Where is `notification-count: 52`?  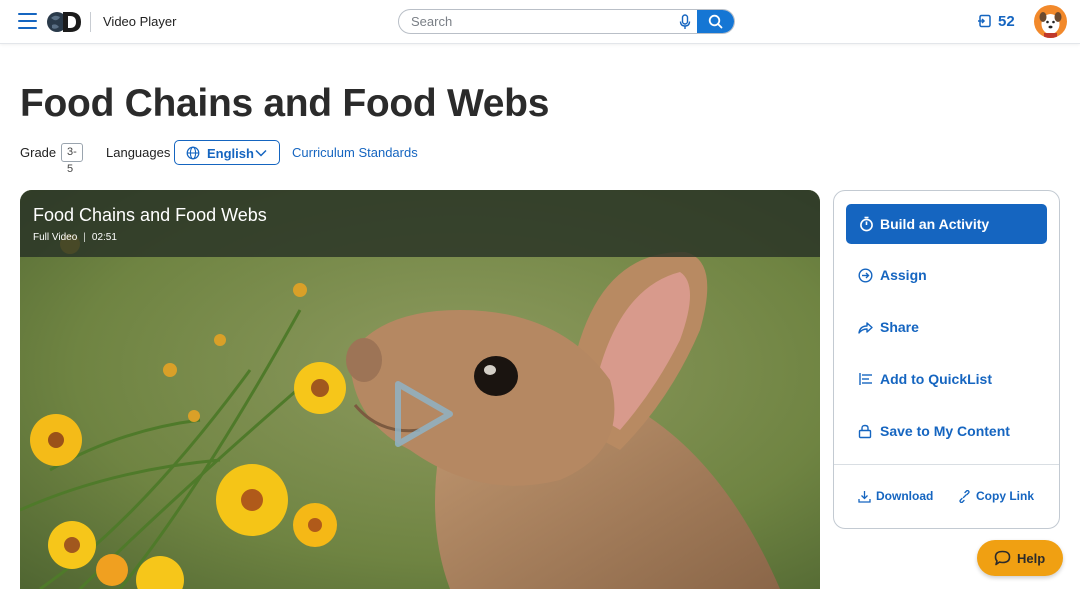 notification-count: 52 is located at coordinates (1006, 21).